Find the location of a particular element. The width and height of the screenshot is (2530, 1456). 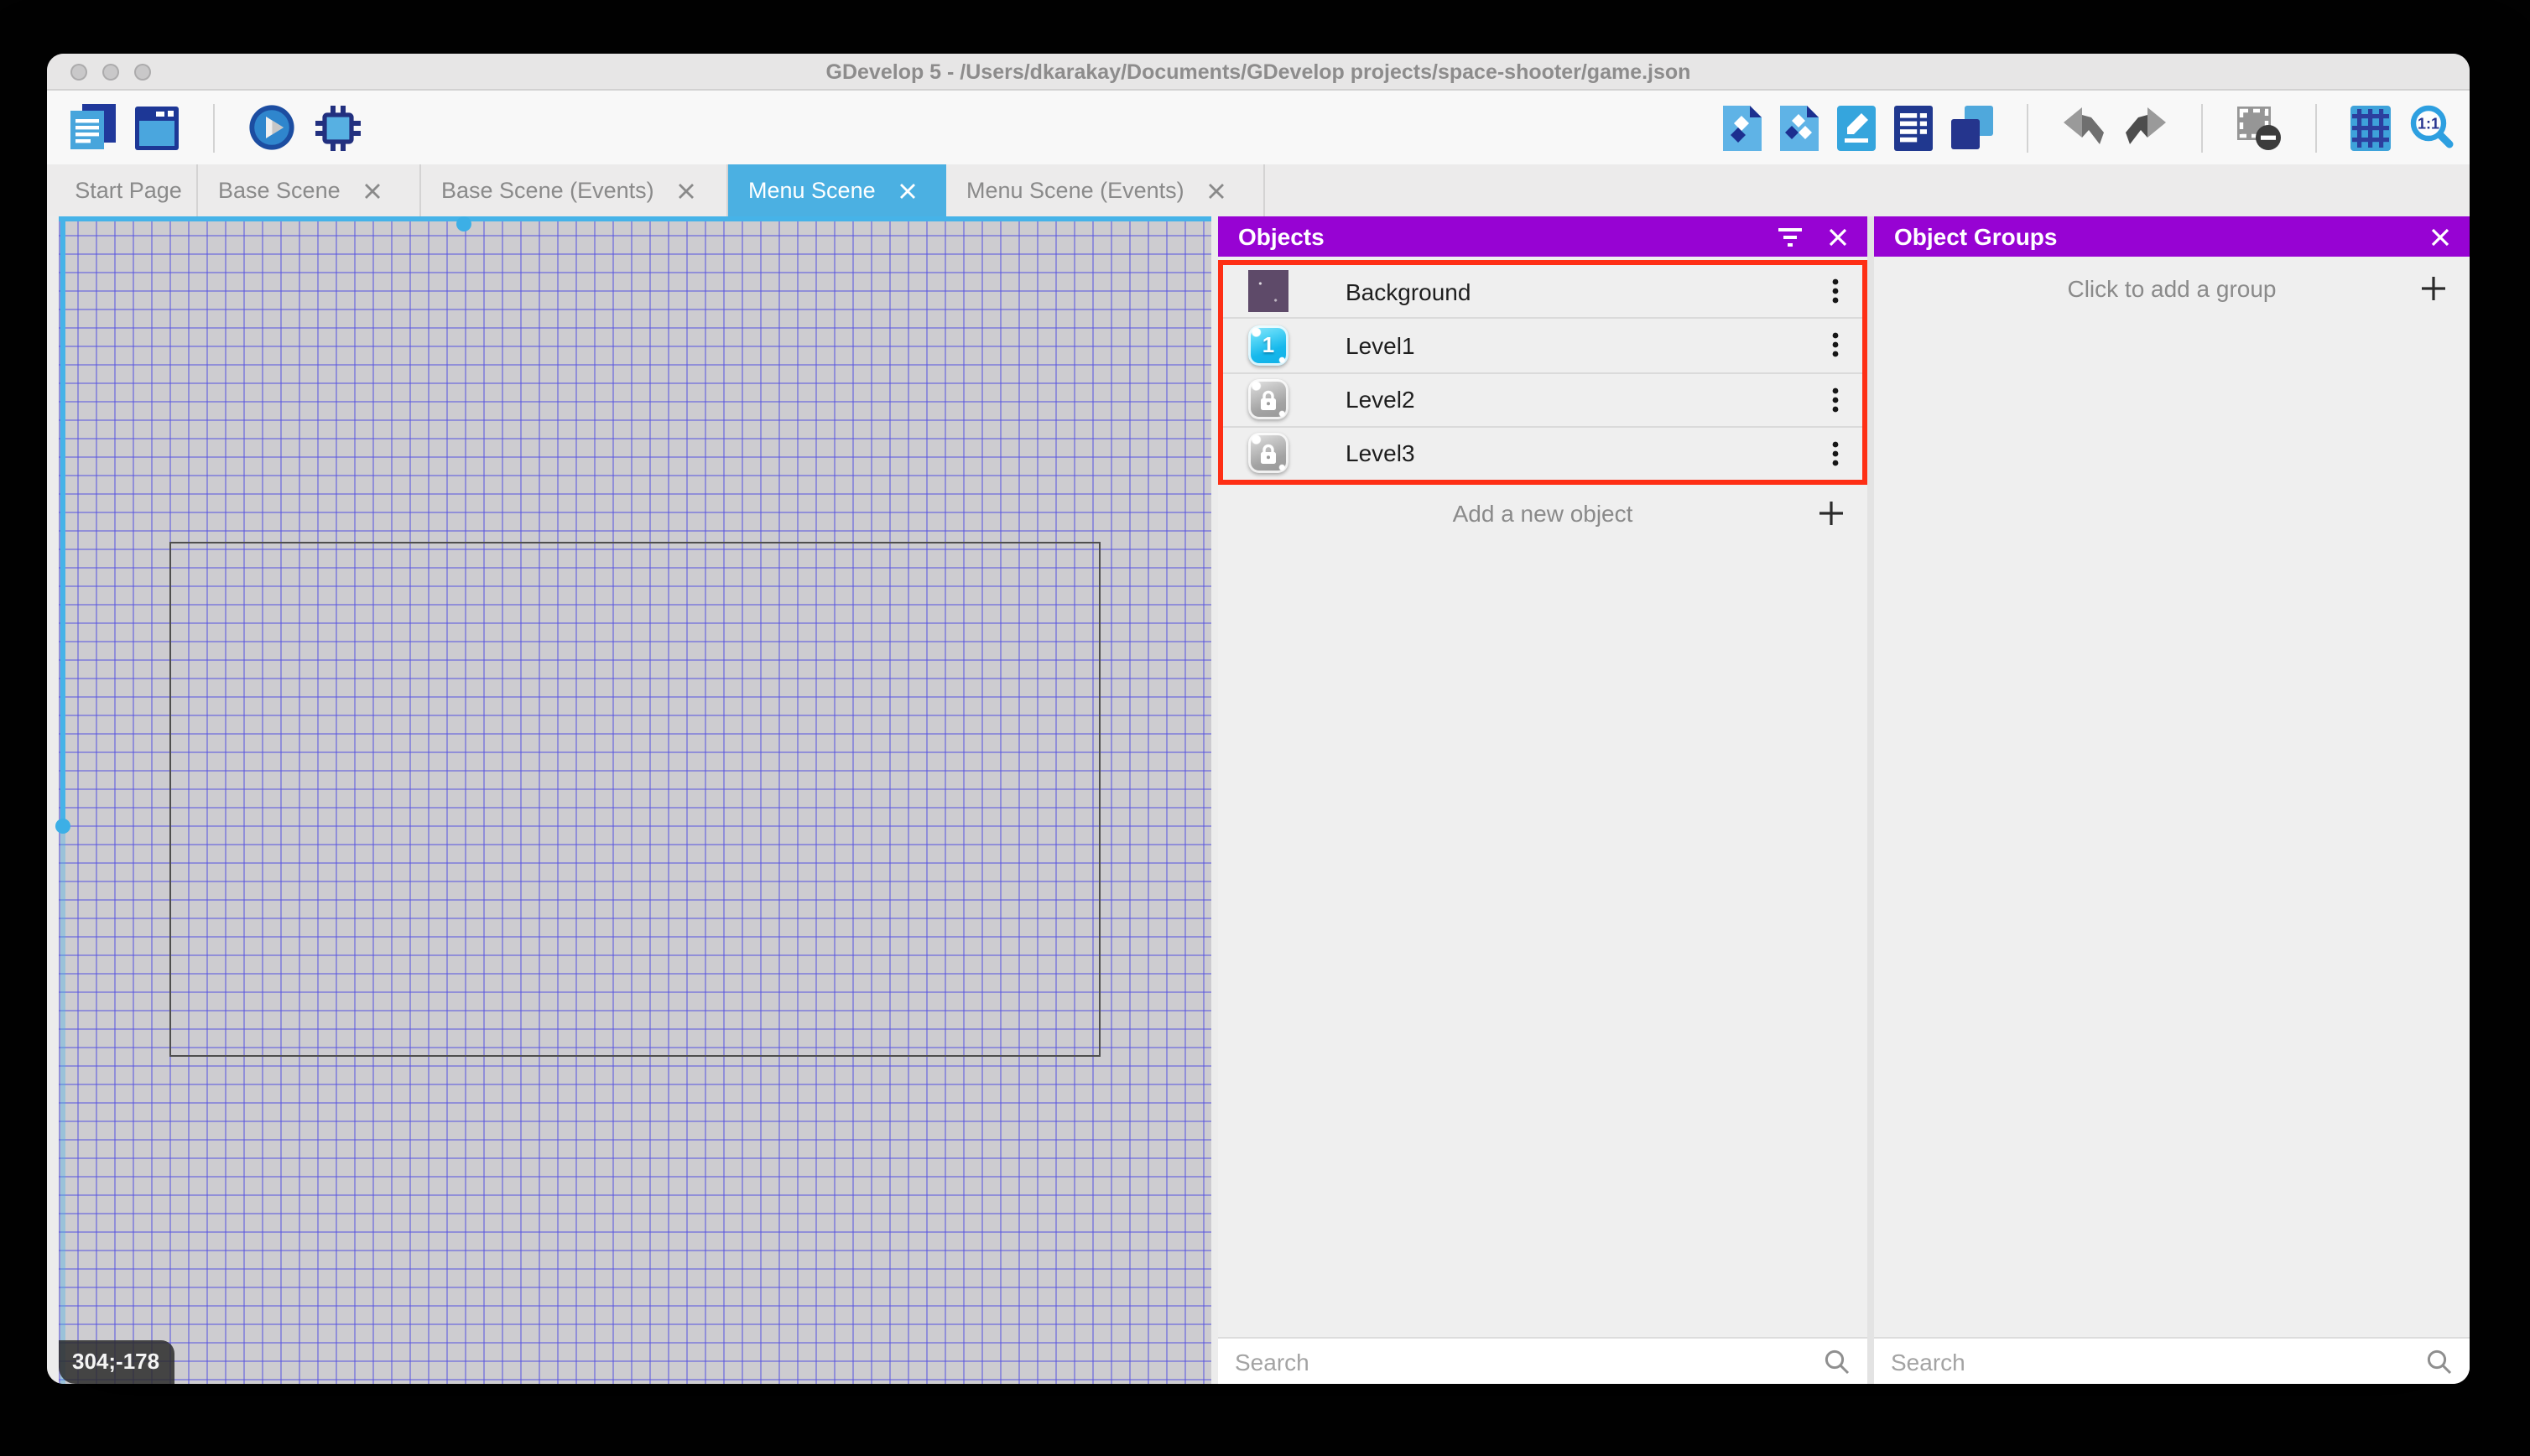

space-background-thumbnail-icon is located at coordinates (1268, 291).